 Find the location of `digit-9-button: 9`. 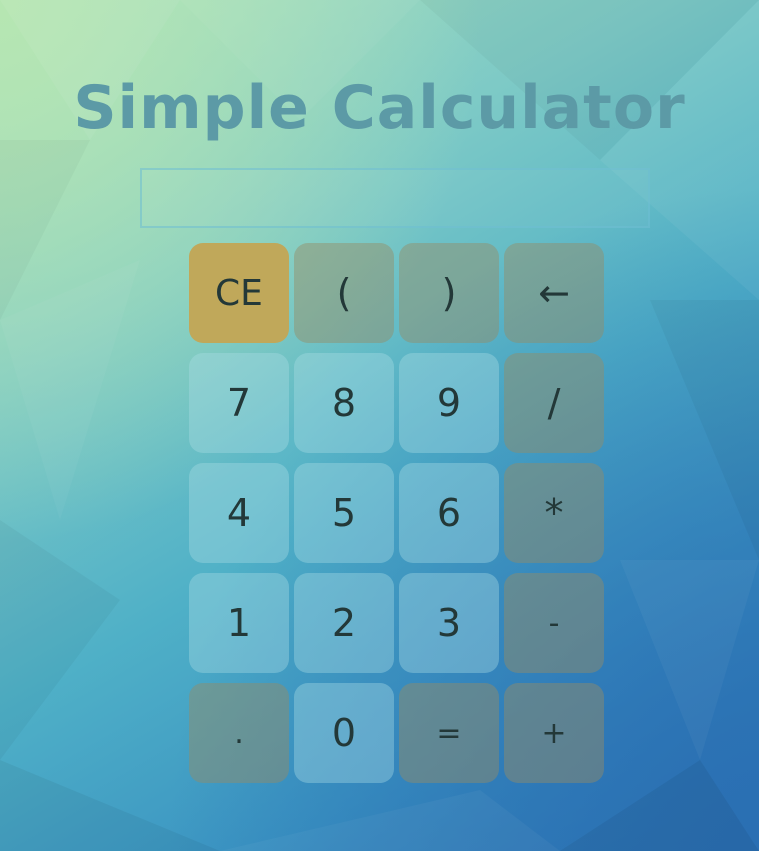

digit-9-button: 9 is located at coordinates (449, 403).